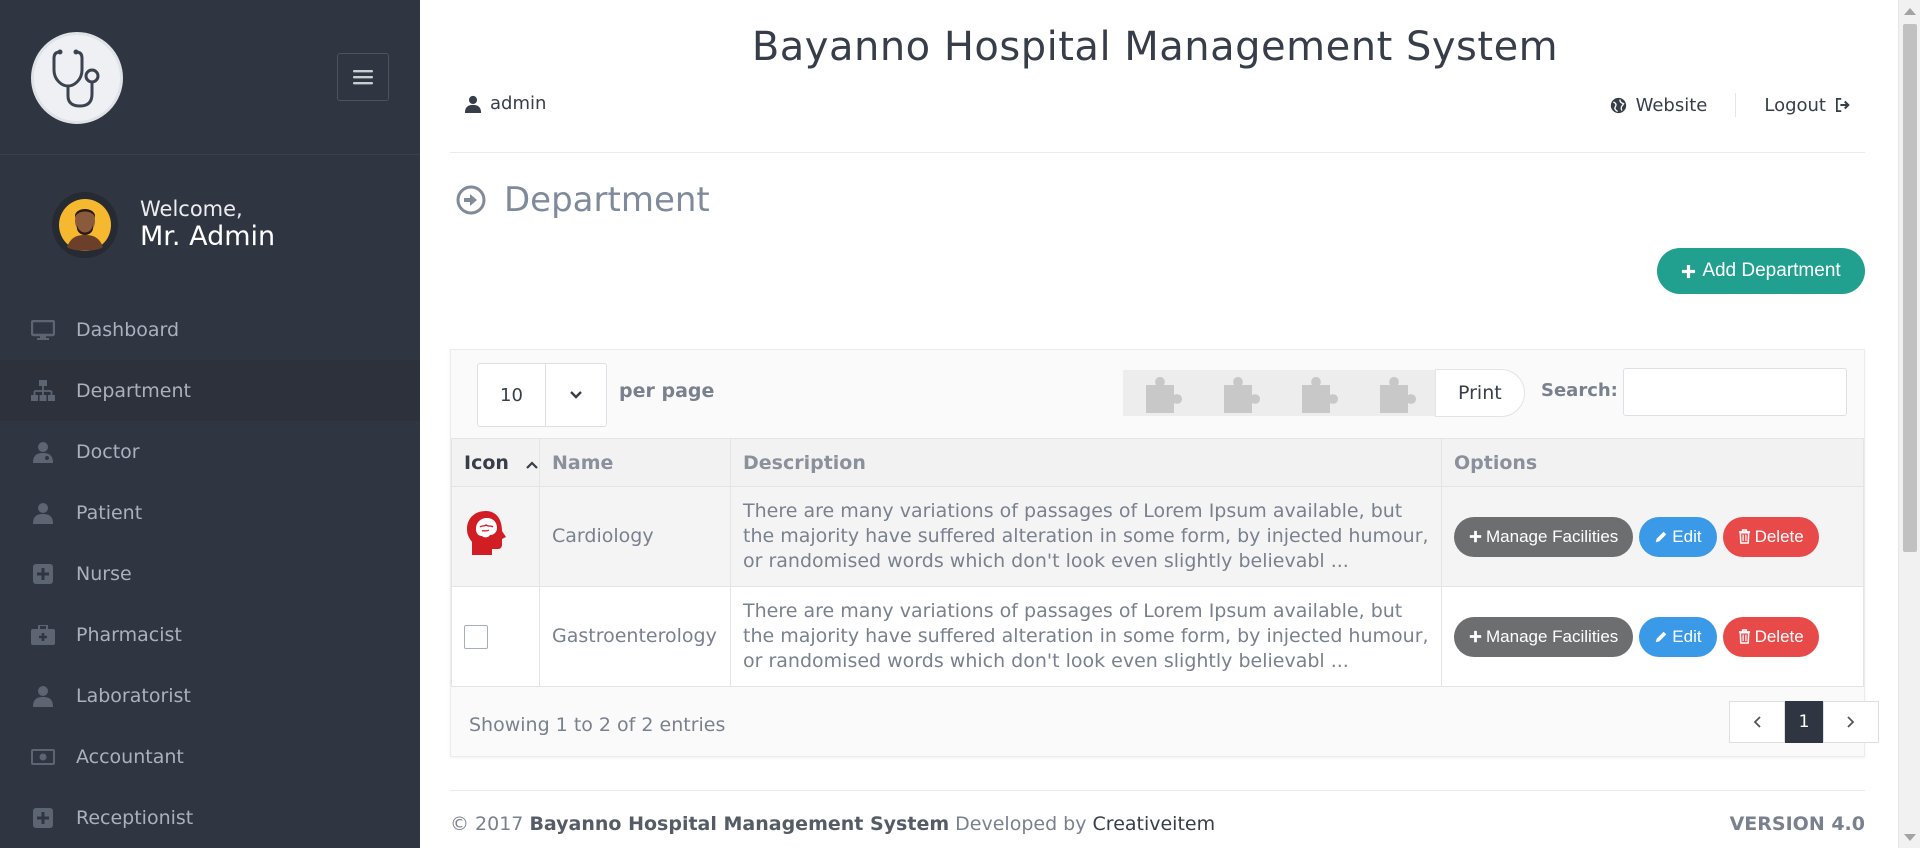 The width and height of the screenshot is (1920, 848). Describe the element at coordinates (1579, 390) in the screenshot. I see `search-label: Search:` at that location.